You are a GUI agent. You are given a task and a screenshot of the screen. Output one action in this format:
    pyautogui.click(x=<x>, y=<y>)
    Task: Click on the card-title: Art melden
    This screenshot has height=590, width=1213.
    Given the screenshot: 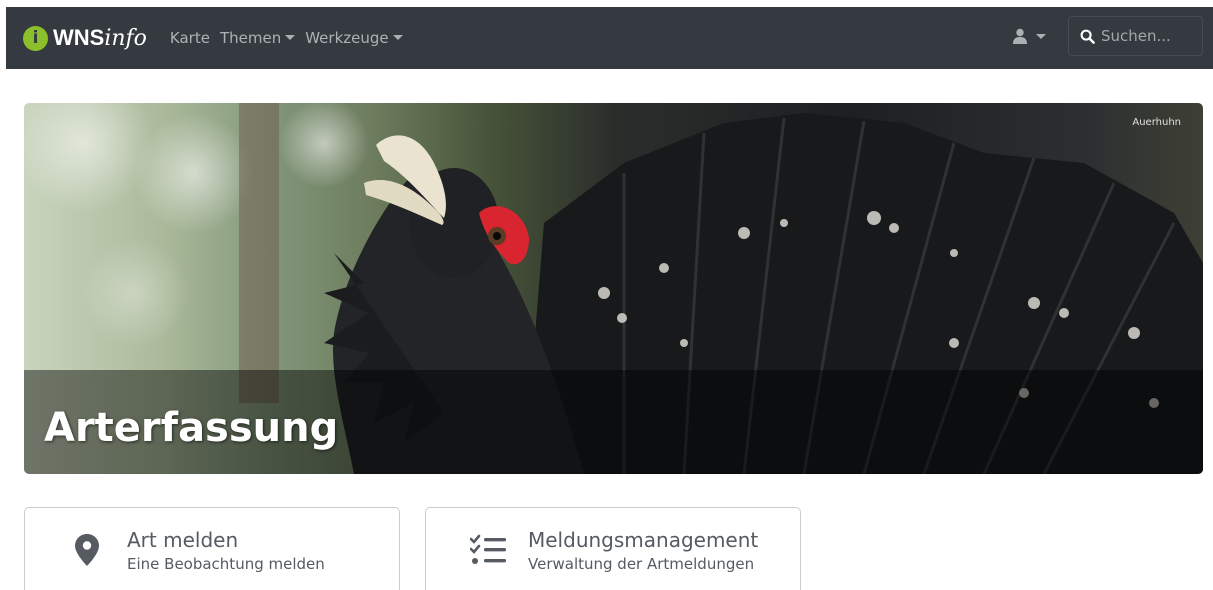 What is the action you would take?
    pyautogui.click(x=183, y=540)
    